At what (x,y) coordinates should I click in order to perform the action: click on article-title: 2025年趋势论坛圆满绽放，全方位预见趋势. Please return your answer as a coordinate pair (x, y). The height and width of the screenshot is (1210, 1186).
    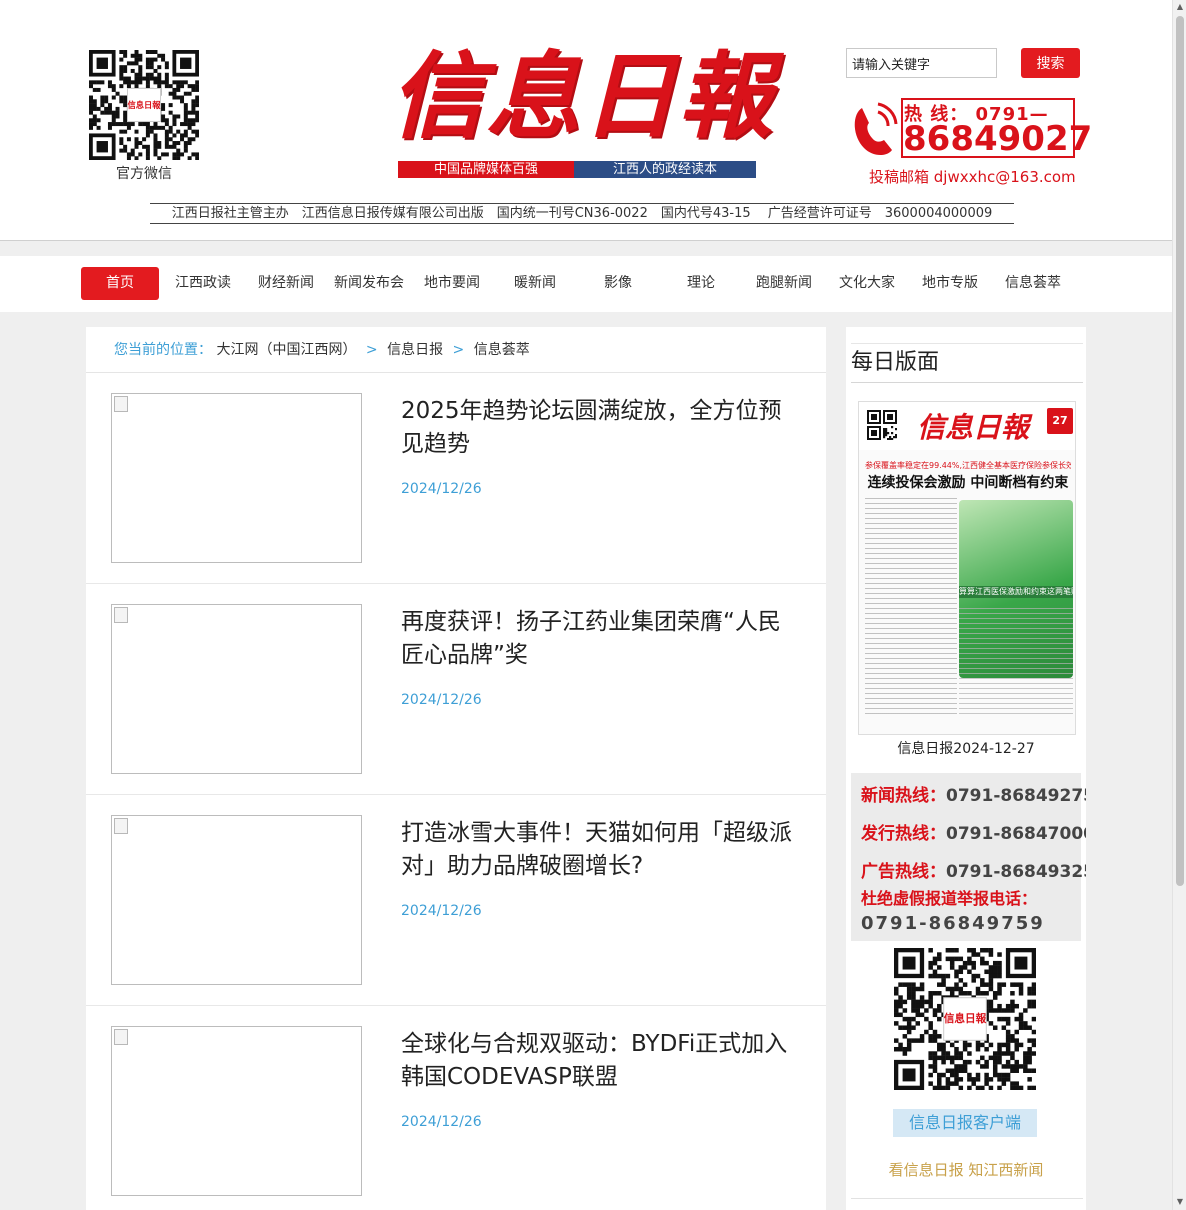
    Looking at the image, I should click on (597, 428).